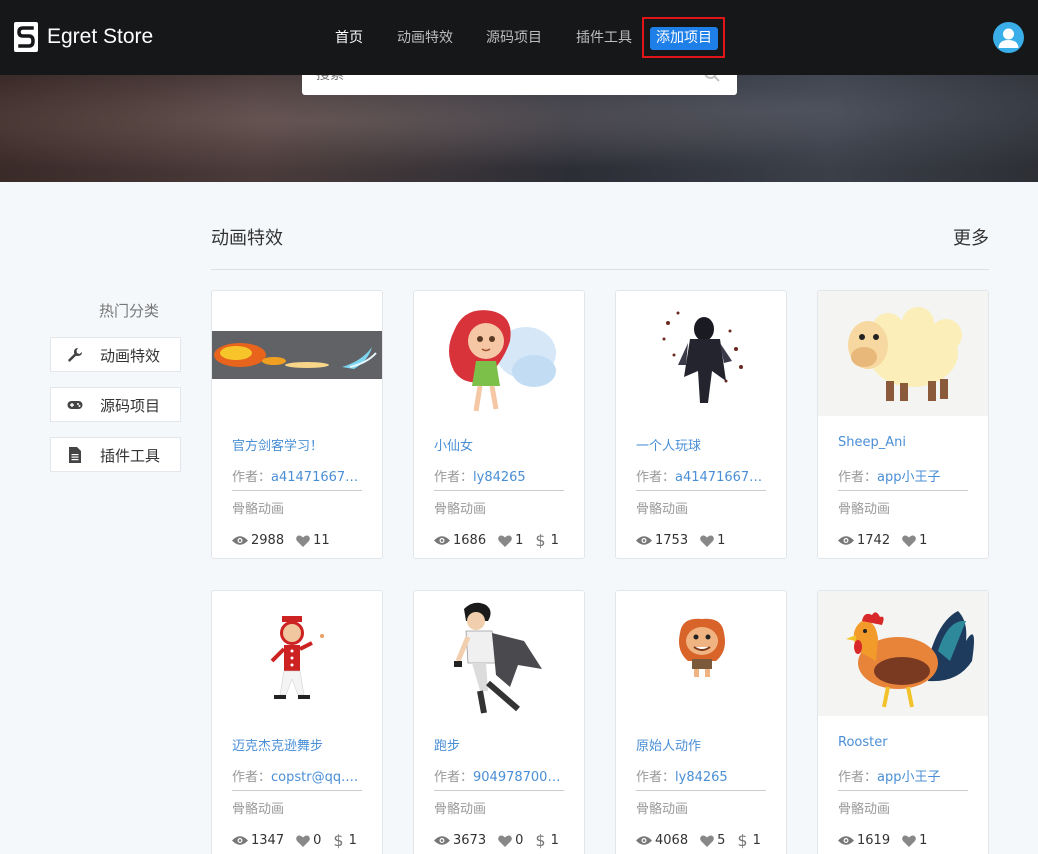 This screenshot has width=1038, height=854. I want to click on card-title: 跑步, so click(447, 744).